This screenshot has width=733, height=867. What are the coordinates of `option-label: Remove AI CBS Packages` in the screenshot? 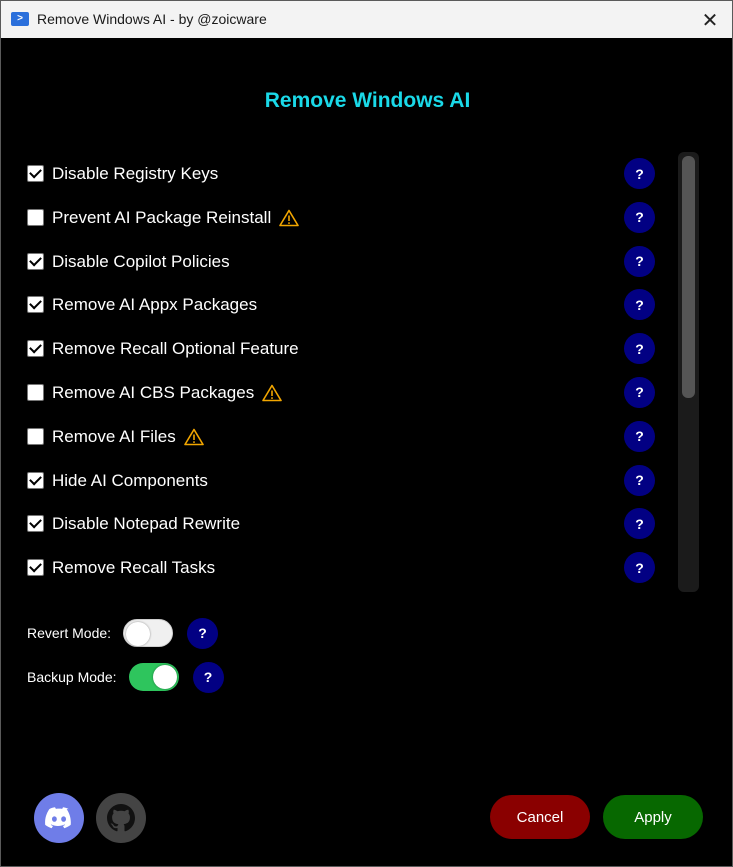 It's located at (167, 392).